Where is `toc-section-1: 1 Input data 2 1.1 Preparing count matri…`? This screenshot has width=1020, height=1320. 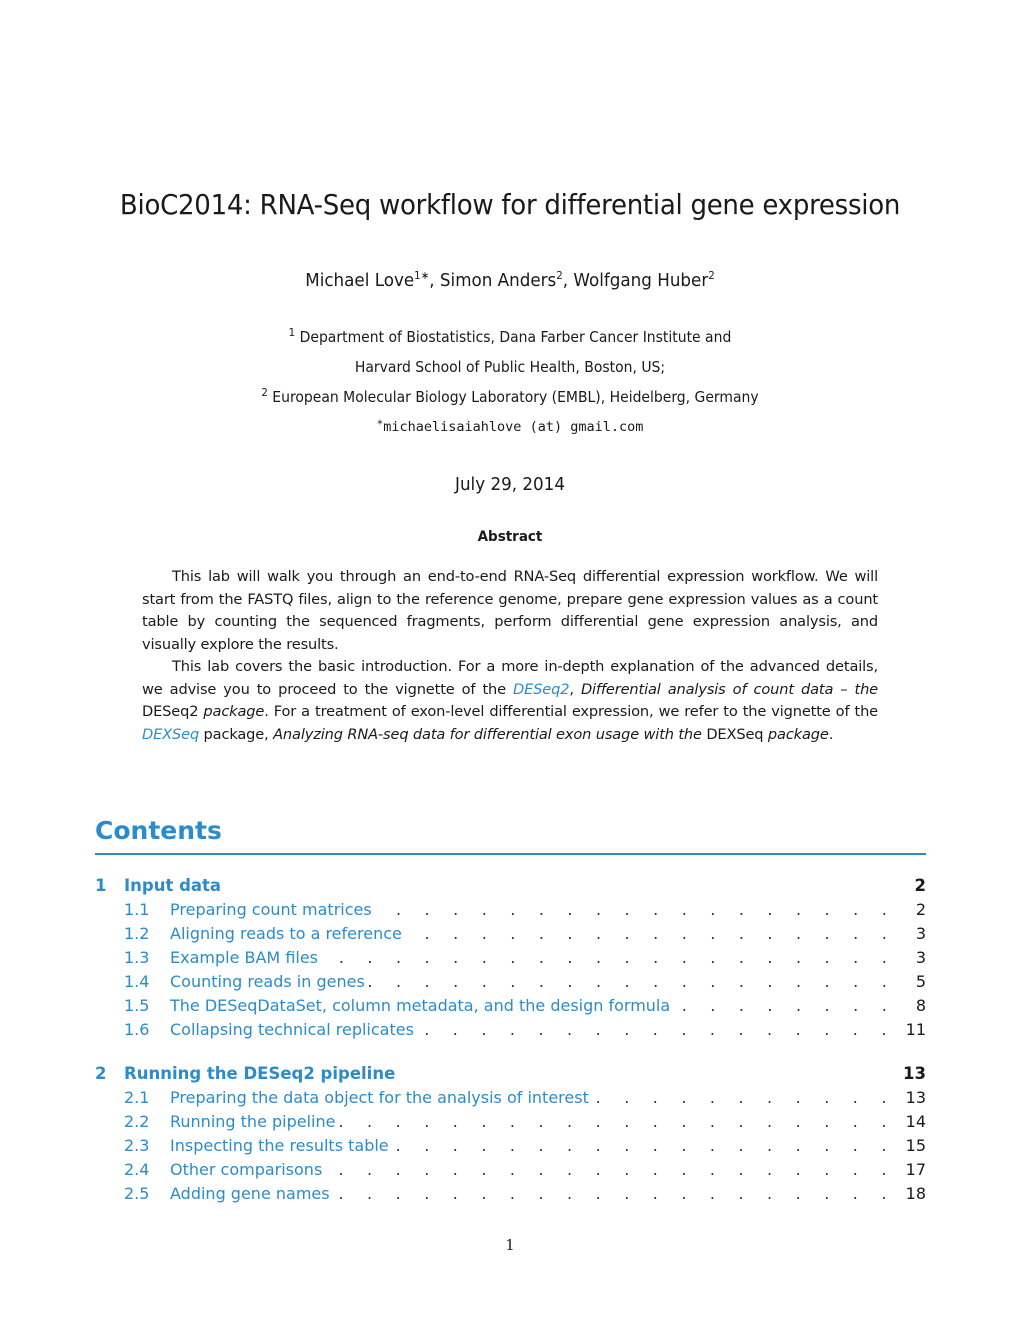
toc-section-1: 1 Input data 2 1.1 Preparing count matri… is located at coordinates (510, 958).